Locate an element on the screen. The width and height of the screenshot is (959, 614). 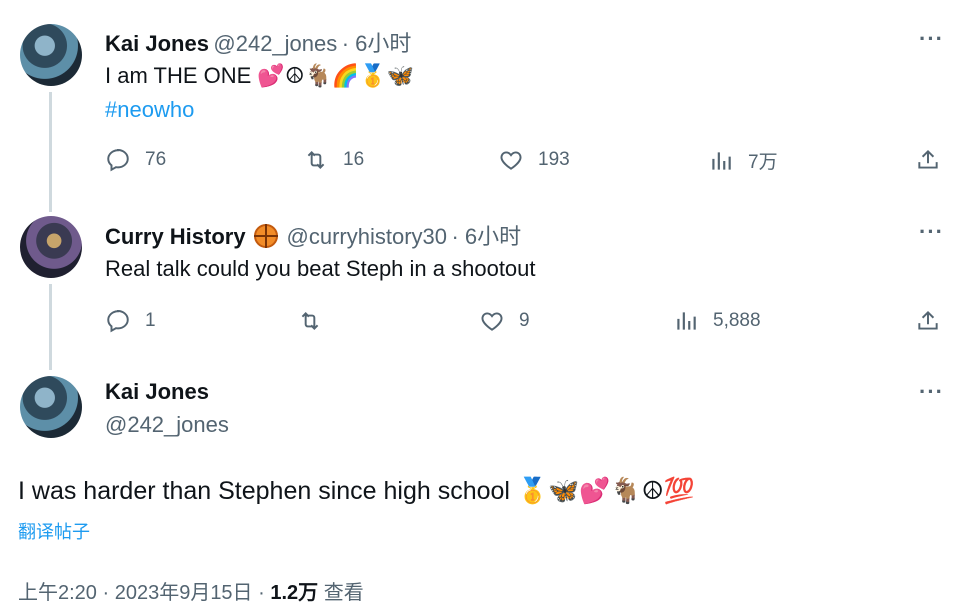
views-count: 5,888 is located at coordinates (737, 320).